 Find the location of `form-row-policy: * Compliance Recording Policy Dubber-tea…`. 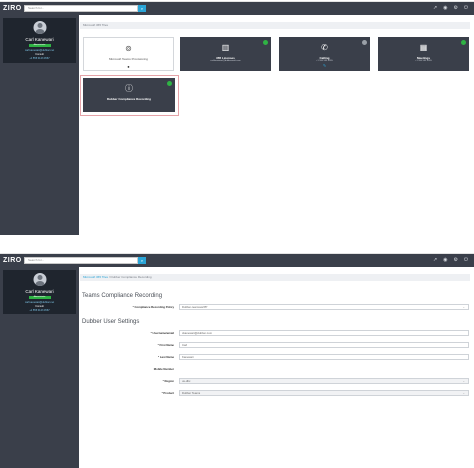

form-row-policy: * Compliance Recording Policy Dubber-tea… is located at coordinates (275, 307).